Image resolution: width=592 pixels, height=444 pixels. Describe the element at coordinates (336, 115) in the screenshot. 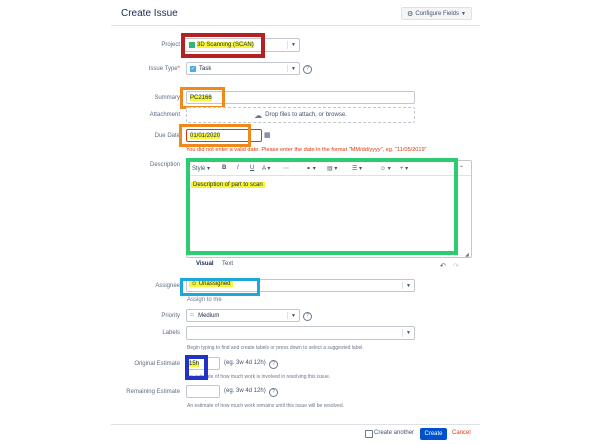

I see `browse-link: browse.` at that location.